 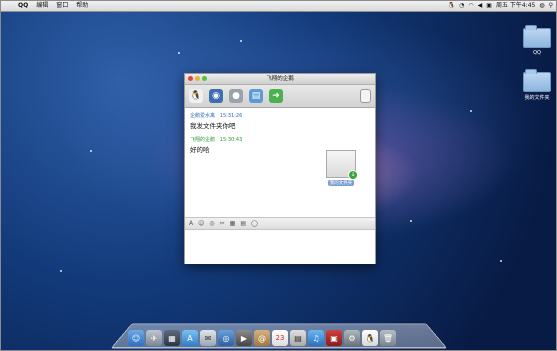 What do you see at coordinates (190, 338) in the screenshot?
I see `app-store-icon: A` at bounding box center [190, 338].